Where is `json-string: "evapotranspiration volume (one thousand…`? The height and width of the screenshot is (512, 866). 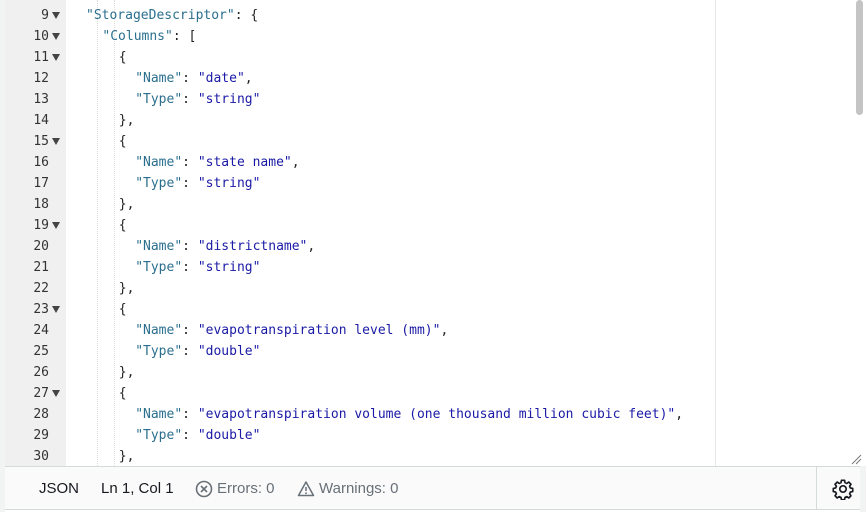 json-string: "evapotranspiration volume (one thousand… is located at coordinates (436, 414).